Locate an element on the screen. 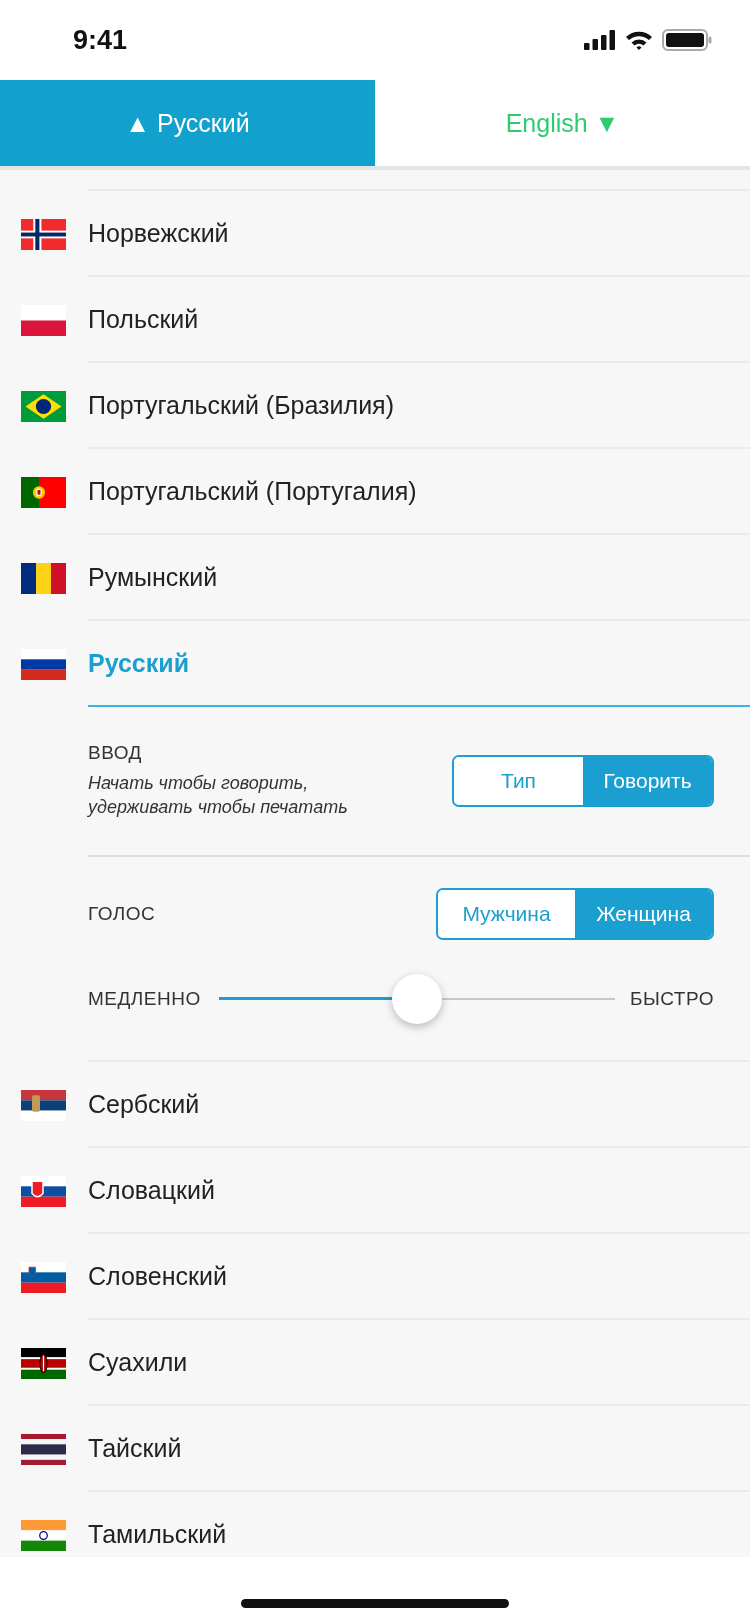 This screenshot has height=1623, width=750. language-item: Португальский (Бразилия) is located at coordinates (375, 406).